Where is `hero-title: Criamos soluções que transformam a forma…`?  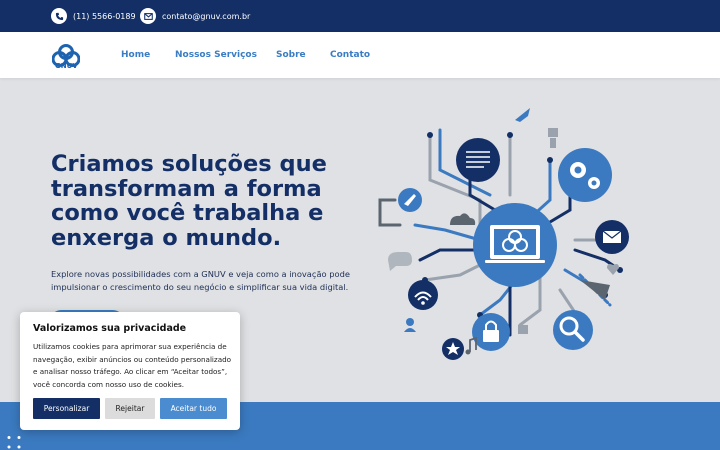 hero-title: Criamos soluções que transformam a forma… is located at coordinates (189, 201).